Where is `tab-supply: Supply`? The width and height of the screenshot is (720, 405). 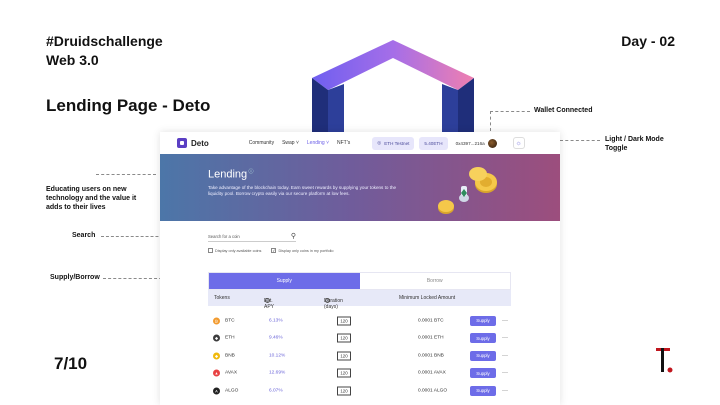
tab-supply: Supply is located at coordinates (284, 281).